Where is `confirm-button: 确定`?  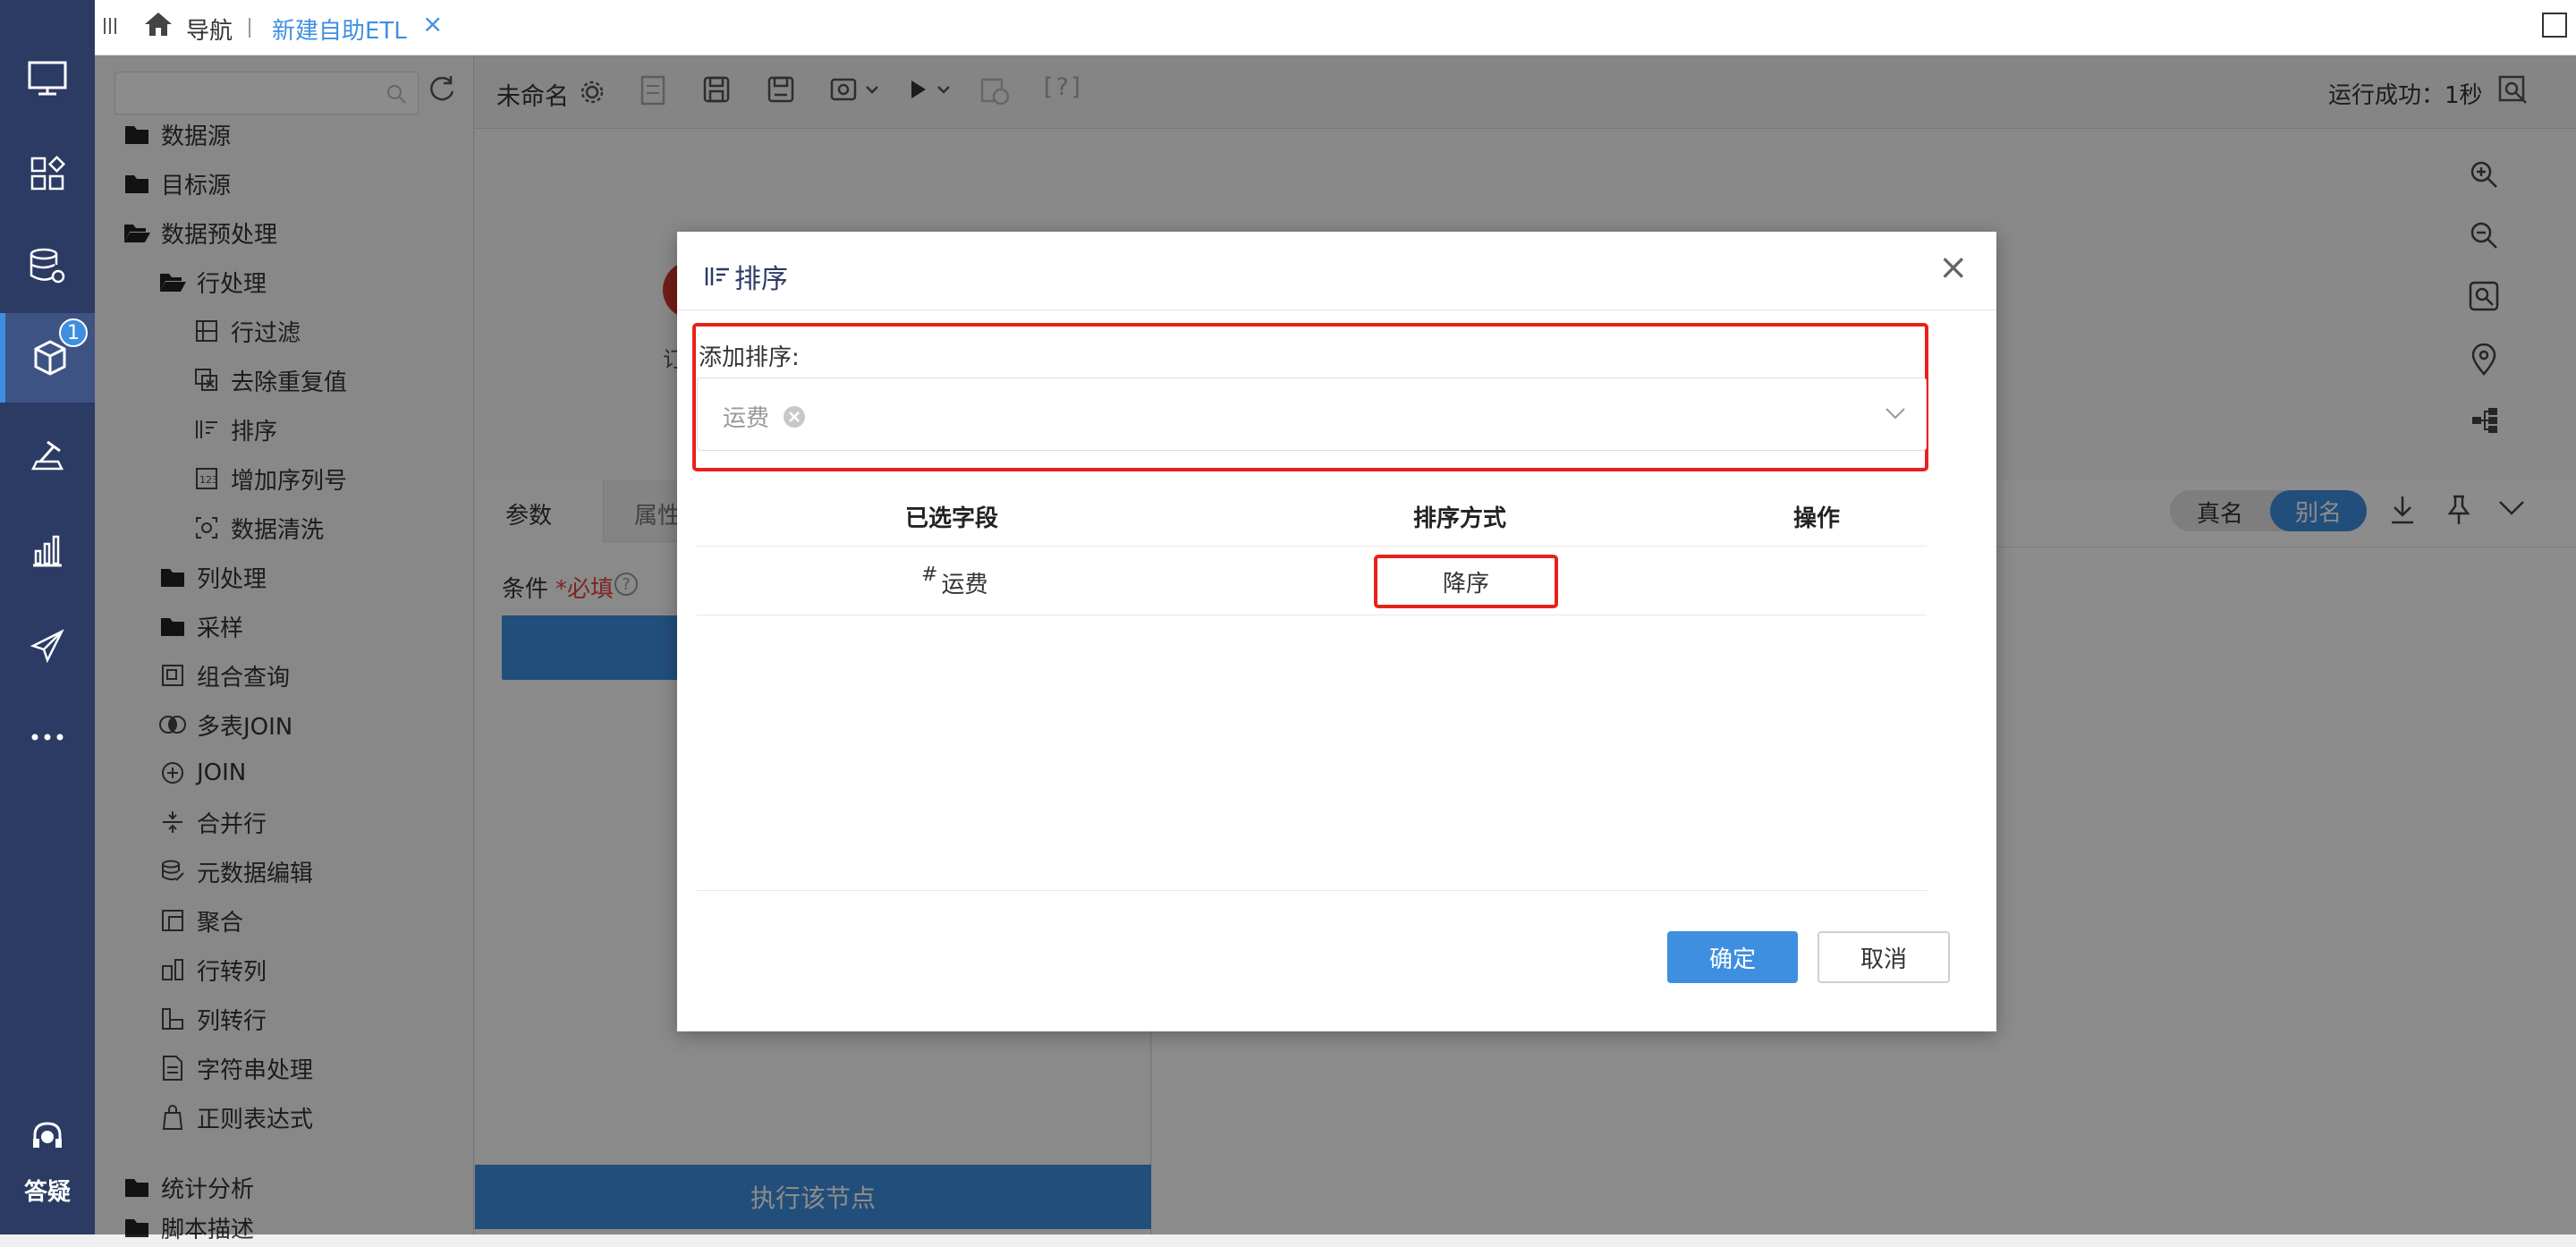 confirm-button: 确定 is located at coordinates (1732, 957).